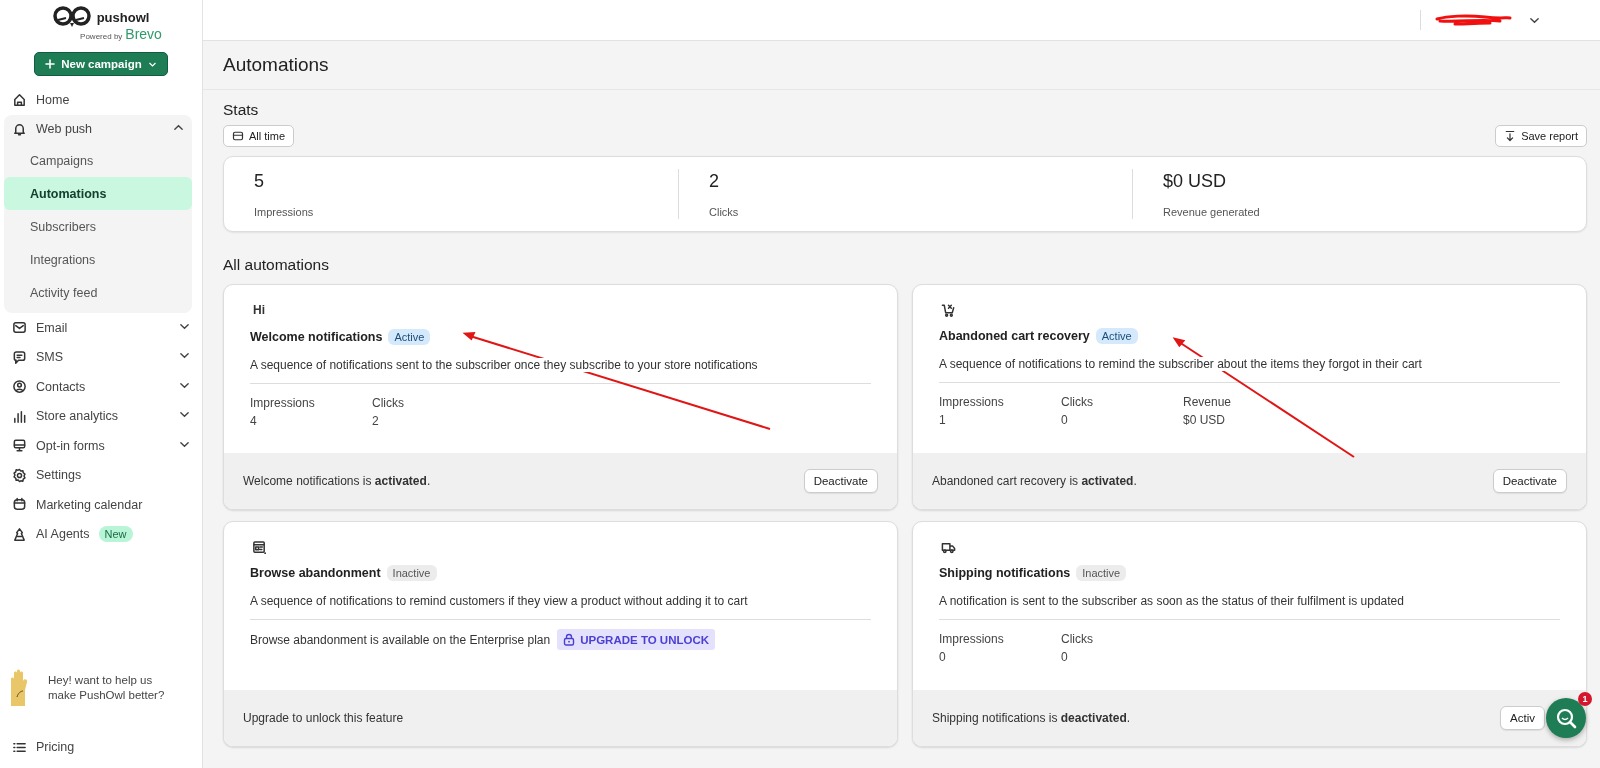  I want to click on feedback-prompt: Hey! want to help us make PushOwl better?, so click(108, 687).